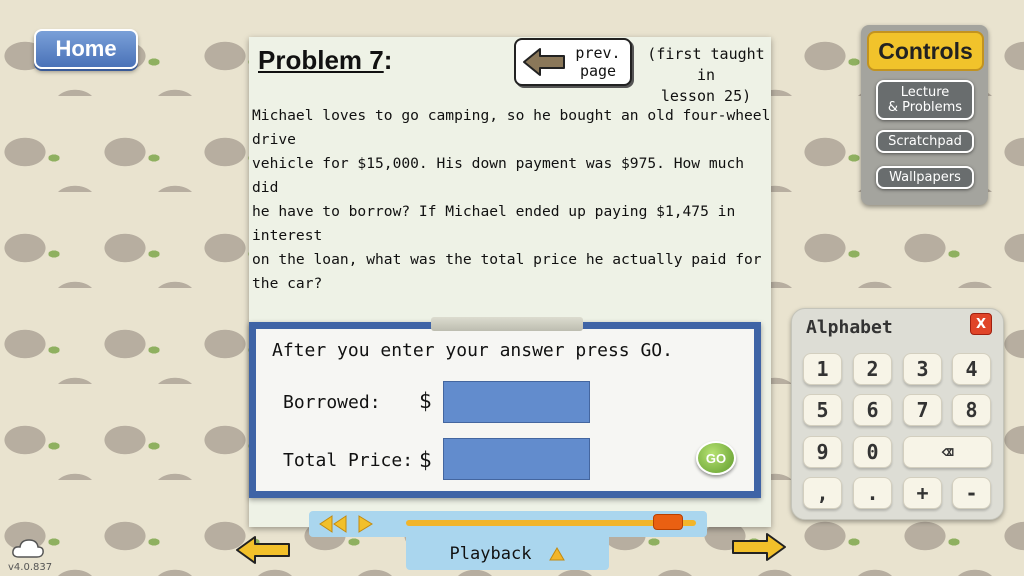 This screenshot has height=576, width=1024. Describe the element at coordinates (925, 107) in the screenshot. I see `lecture-line2: & Problems` at that location.